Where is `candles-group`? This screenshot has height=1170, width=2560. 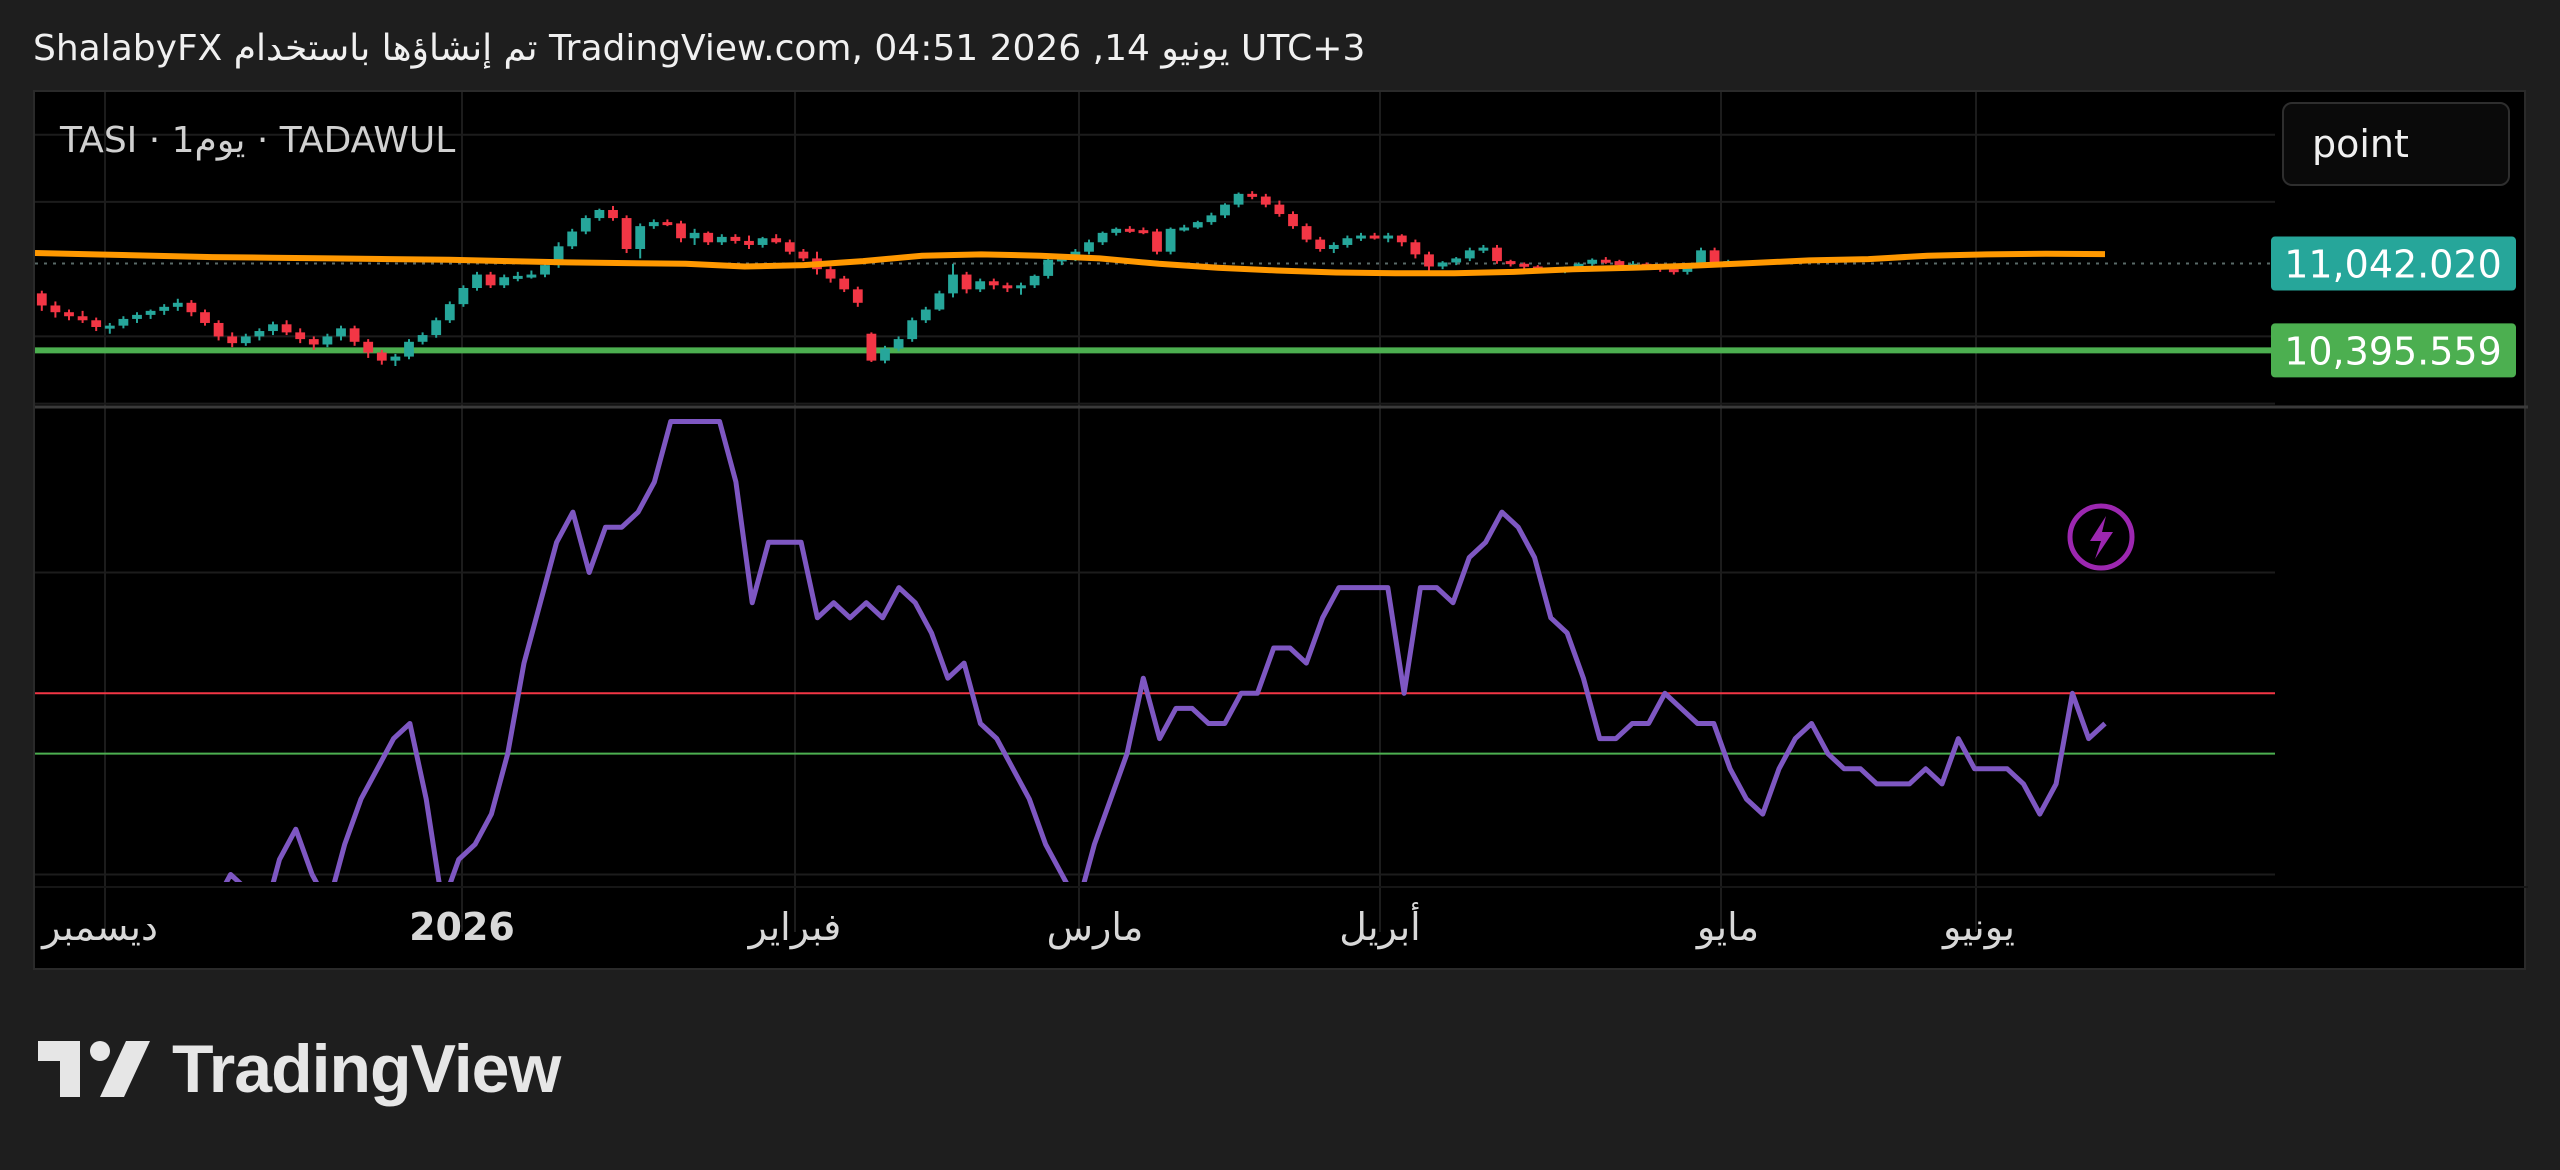 candles-group is located at coordinates (885, 278).